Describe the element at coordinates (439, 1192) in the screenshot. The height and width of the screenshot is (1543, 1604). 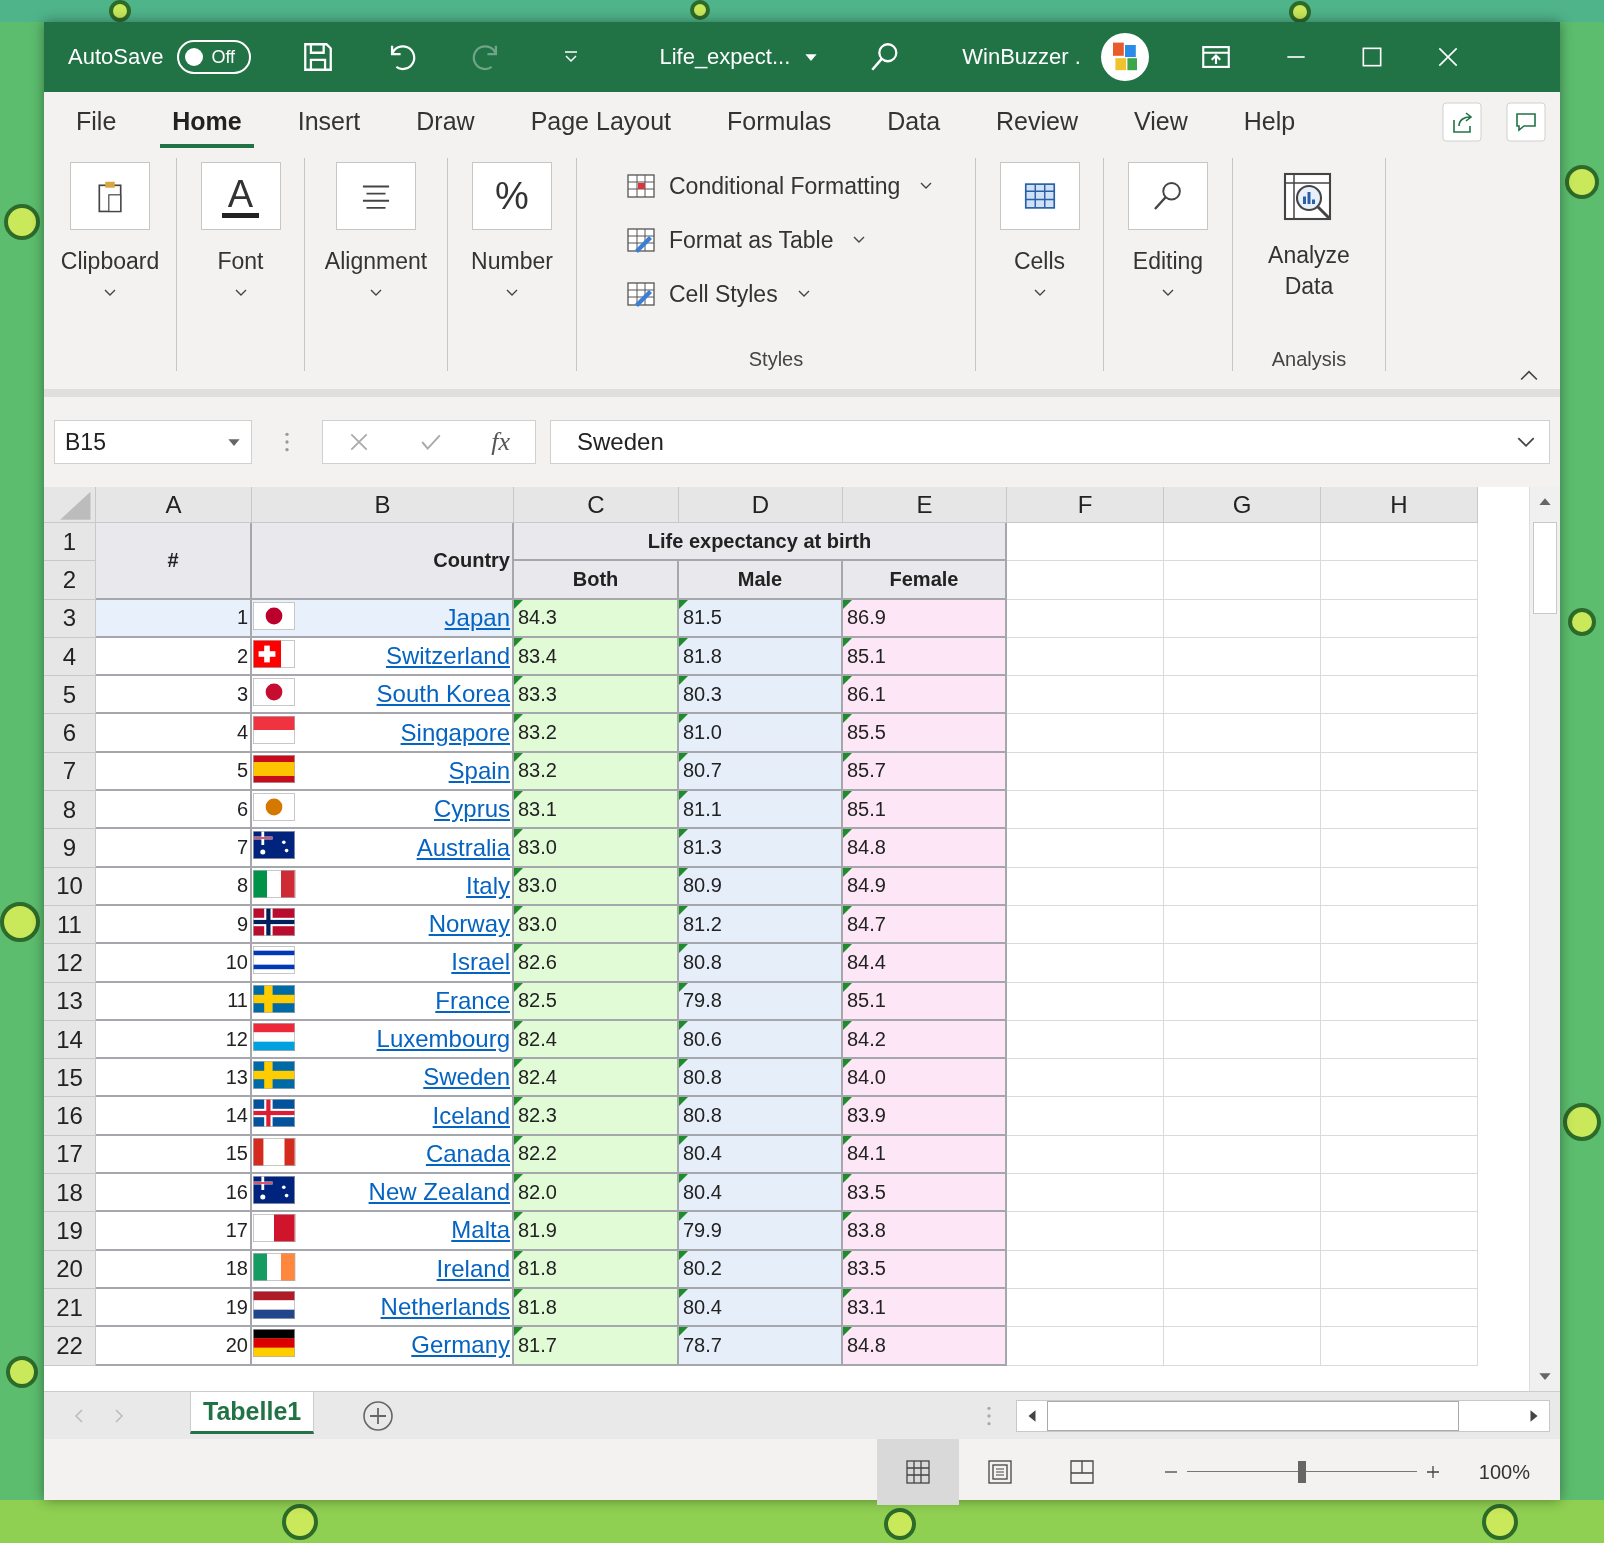
I see `country-link: New Zealand` at that location.